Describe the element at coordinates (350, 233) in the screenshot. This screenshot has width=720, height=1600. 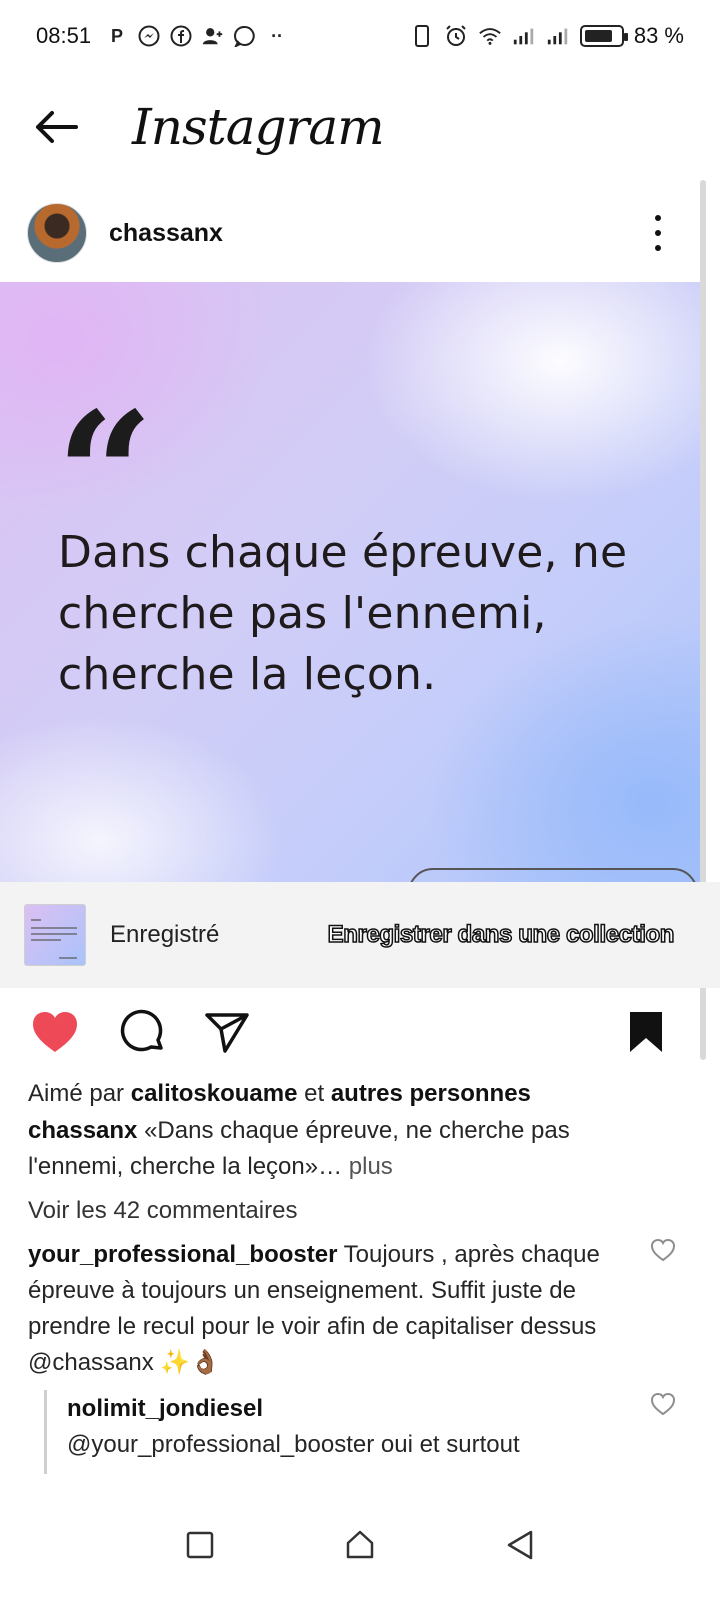
I see `post-header: chassanx` at that location.